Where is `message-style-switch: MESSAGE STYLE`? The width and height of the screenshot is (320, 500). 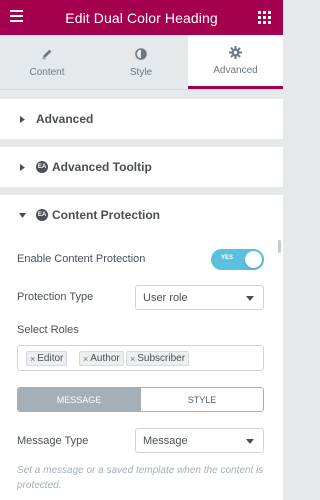
message-style-switch: MESSAGE STYLE is located at coordinates (140, 399).